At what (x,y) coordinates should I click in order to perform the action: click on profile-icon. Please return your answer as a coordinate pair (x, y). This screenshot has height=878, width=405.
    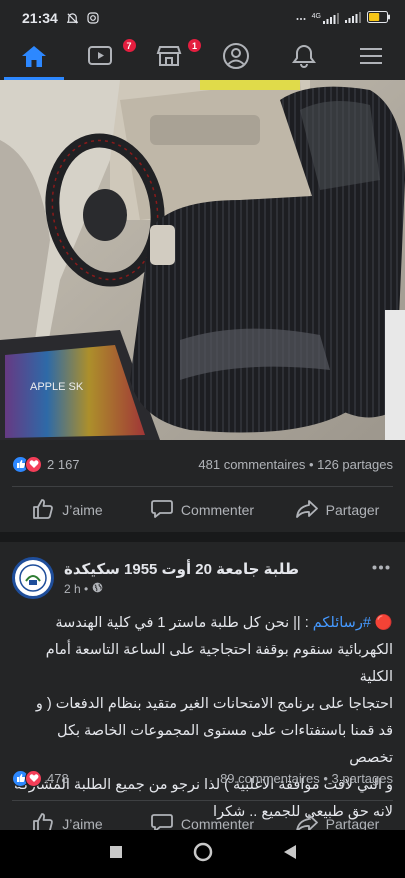
    Looking at the image, I should click on (236, 58).